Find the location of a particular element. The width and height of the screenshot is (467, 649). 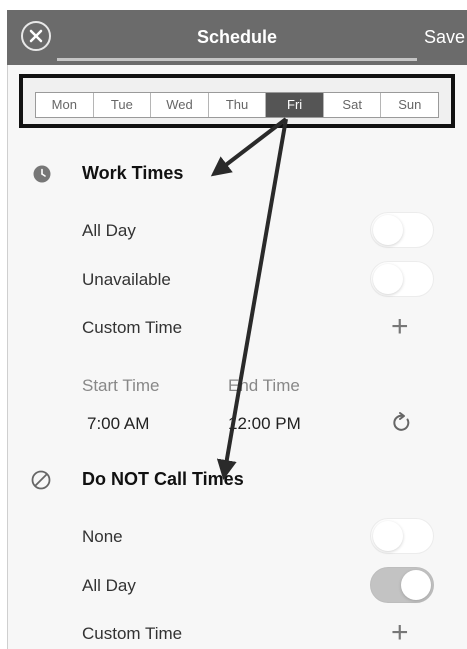

annotation-arrows is located at coordinates (249, 298).